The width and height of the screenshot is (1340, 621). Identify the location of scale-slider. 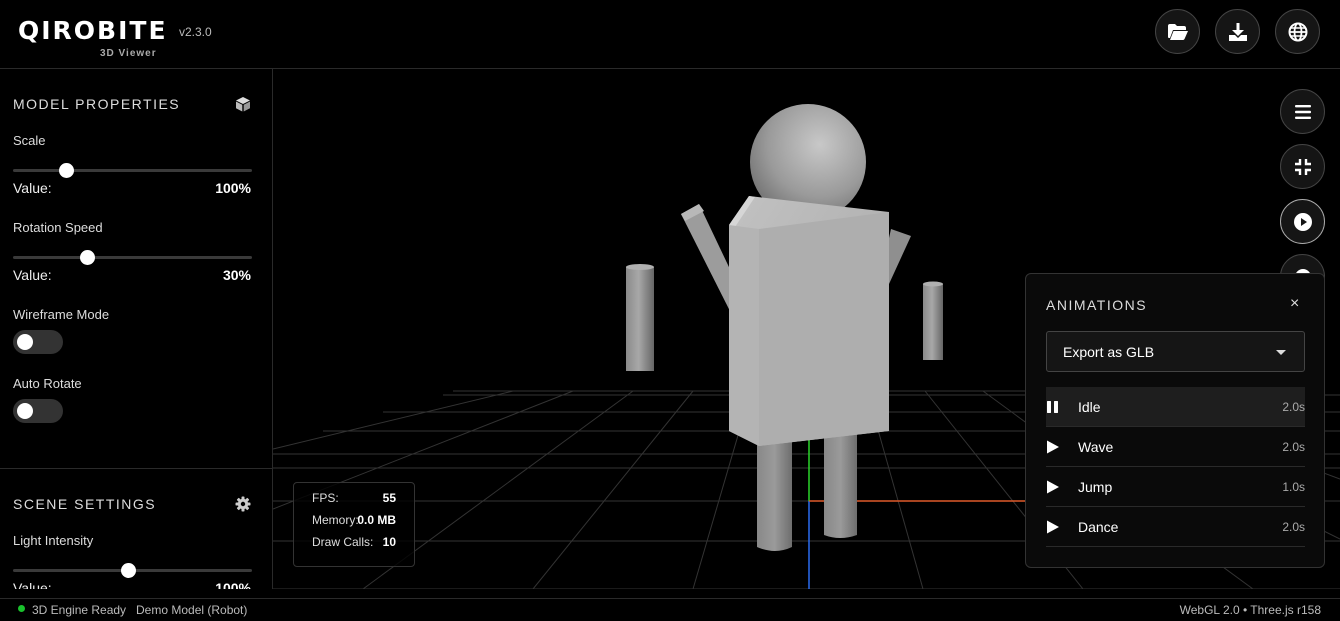
(132, 170).